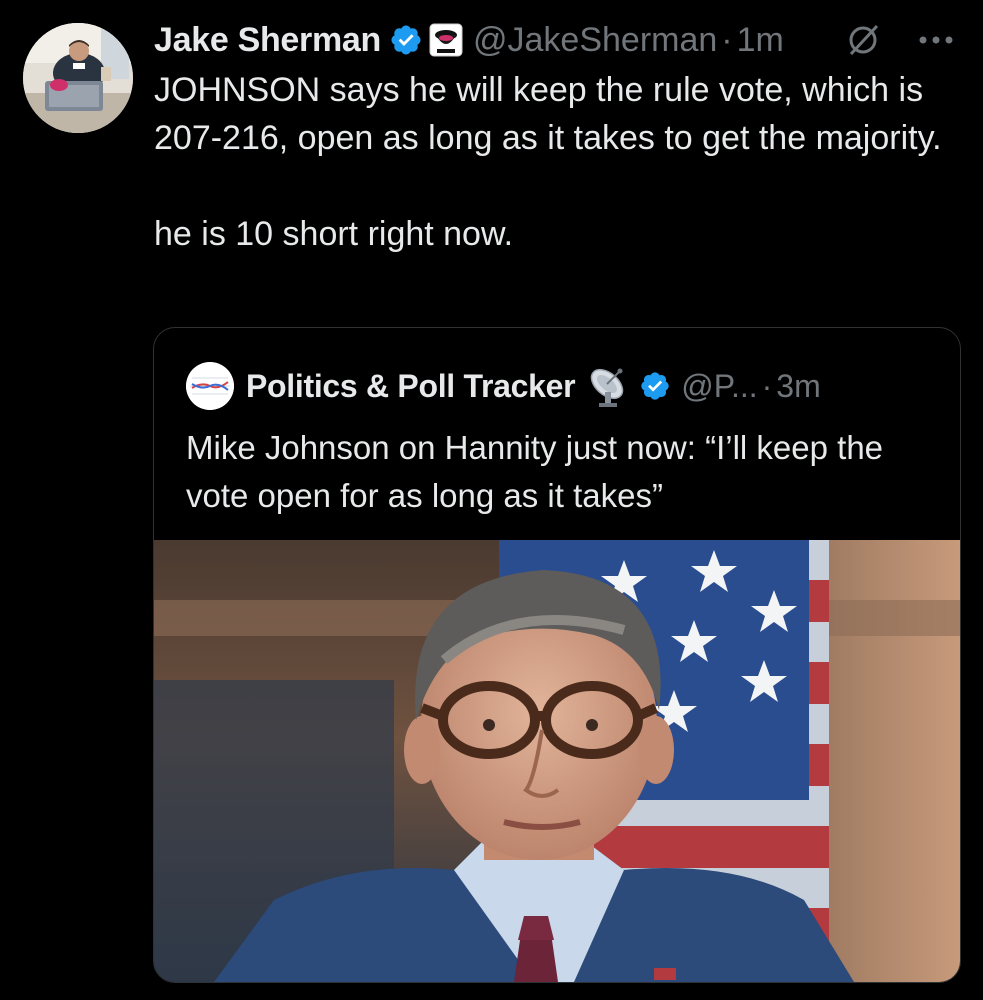  I want to click on quoted-tweet-timestamp: 3m, so click(798, 386).